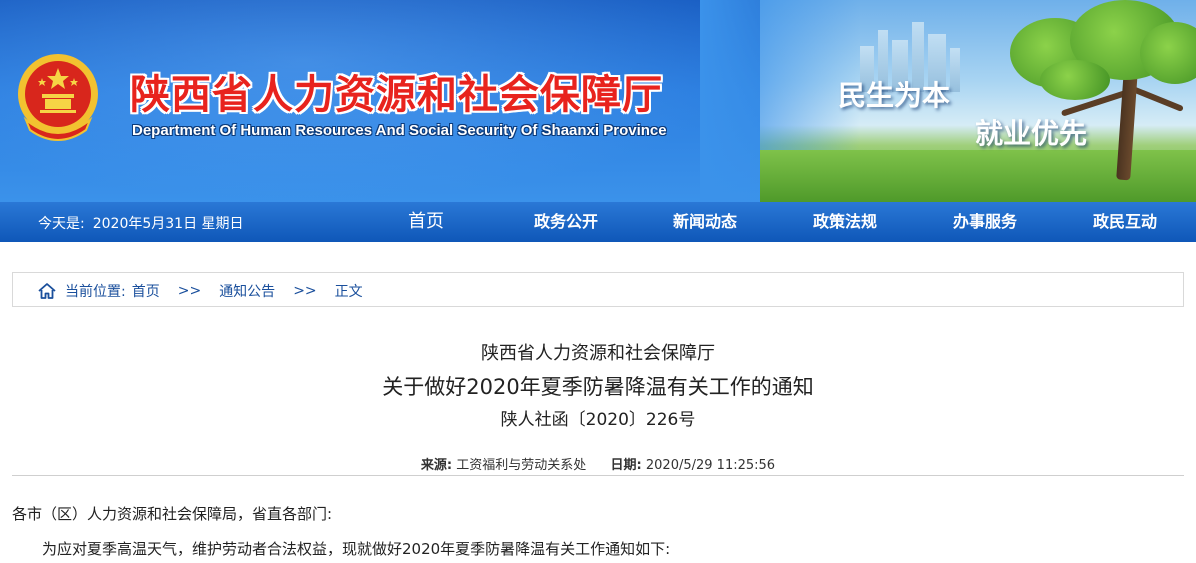 The width and height of the screenshot is (1196, 563). Describe the element at coordinates (172, 514) in the screenshot. I see `article-salutation: 各市（区）人力资源和社会保障局，省直各部门:` at that location.